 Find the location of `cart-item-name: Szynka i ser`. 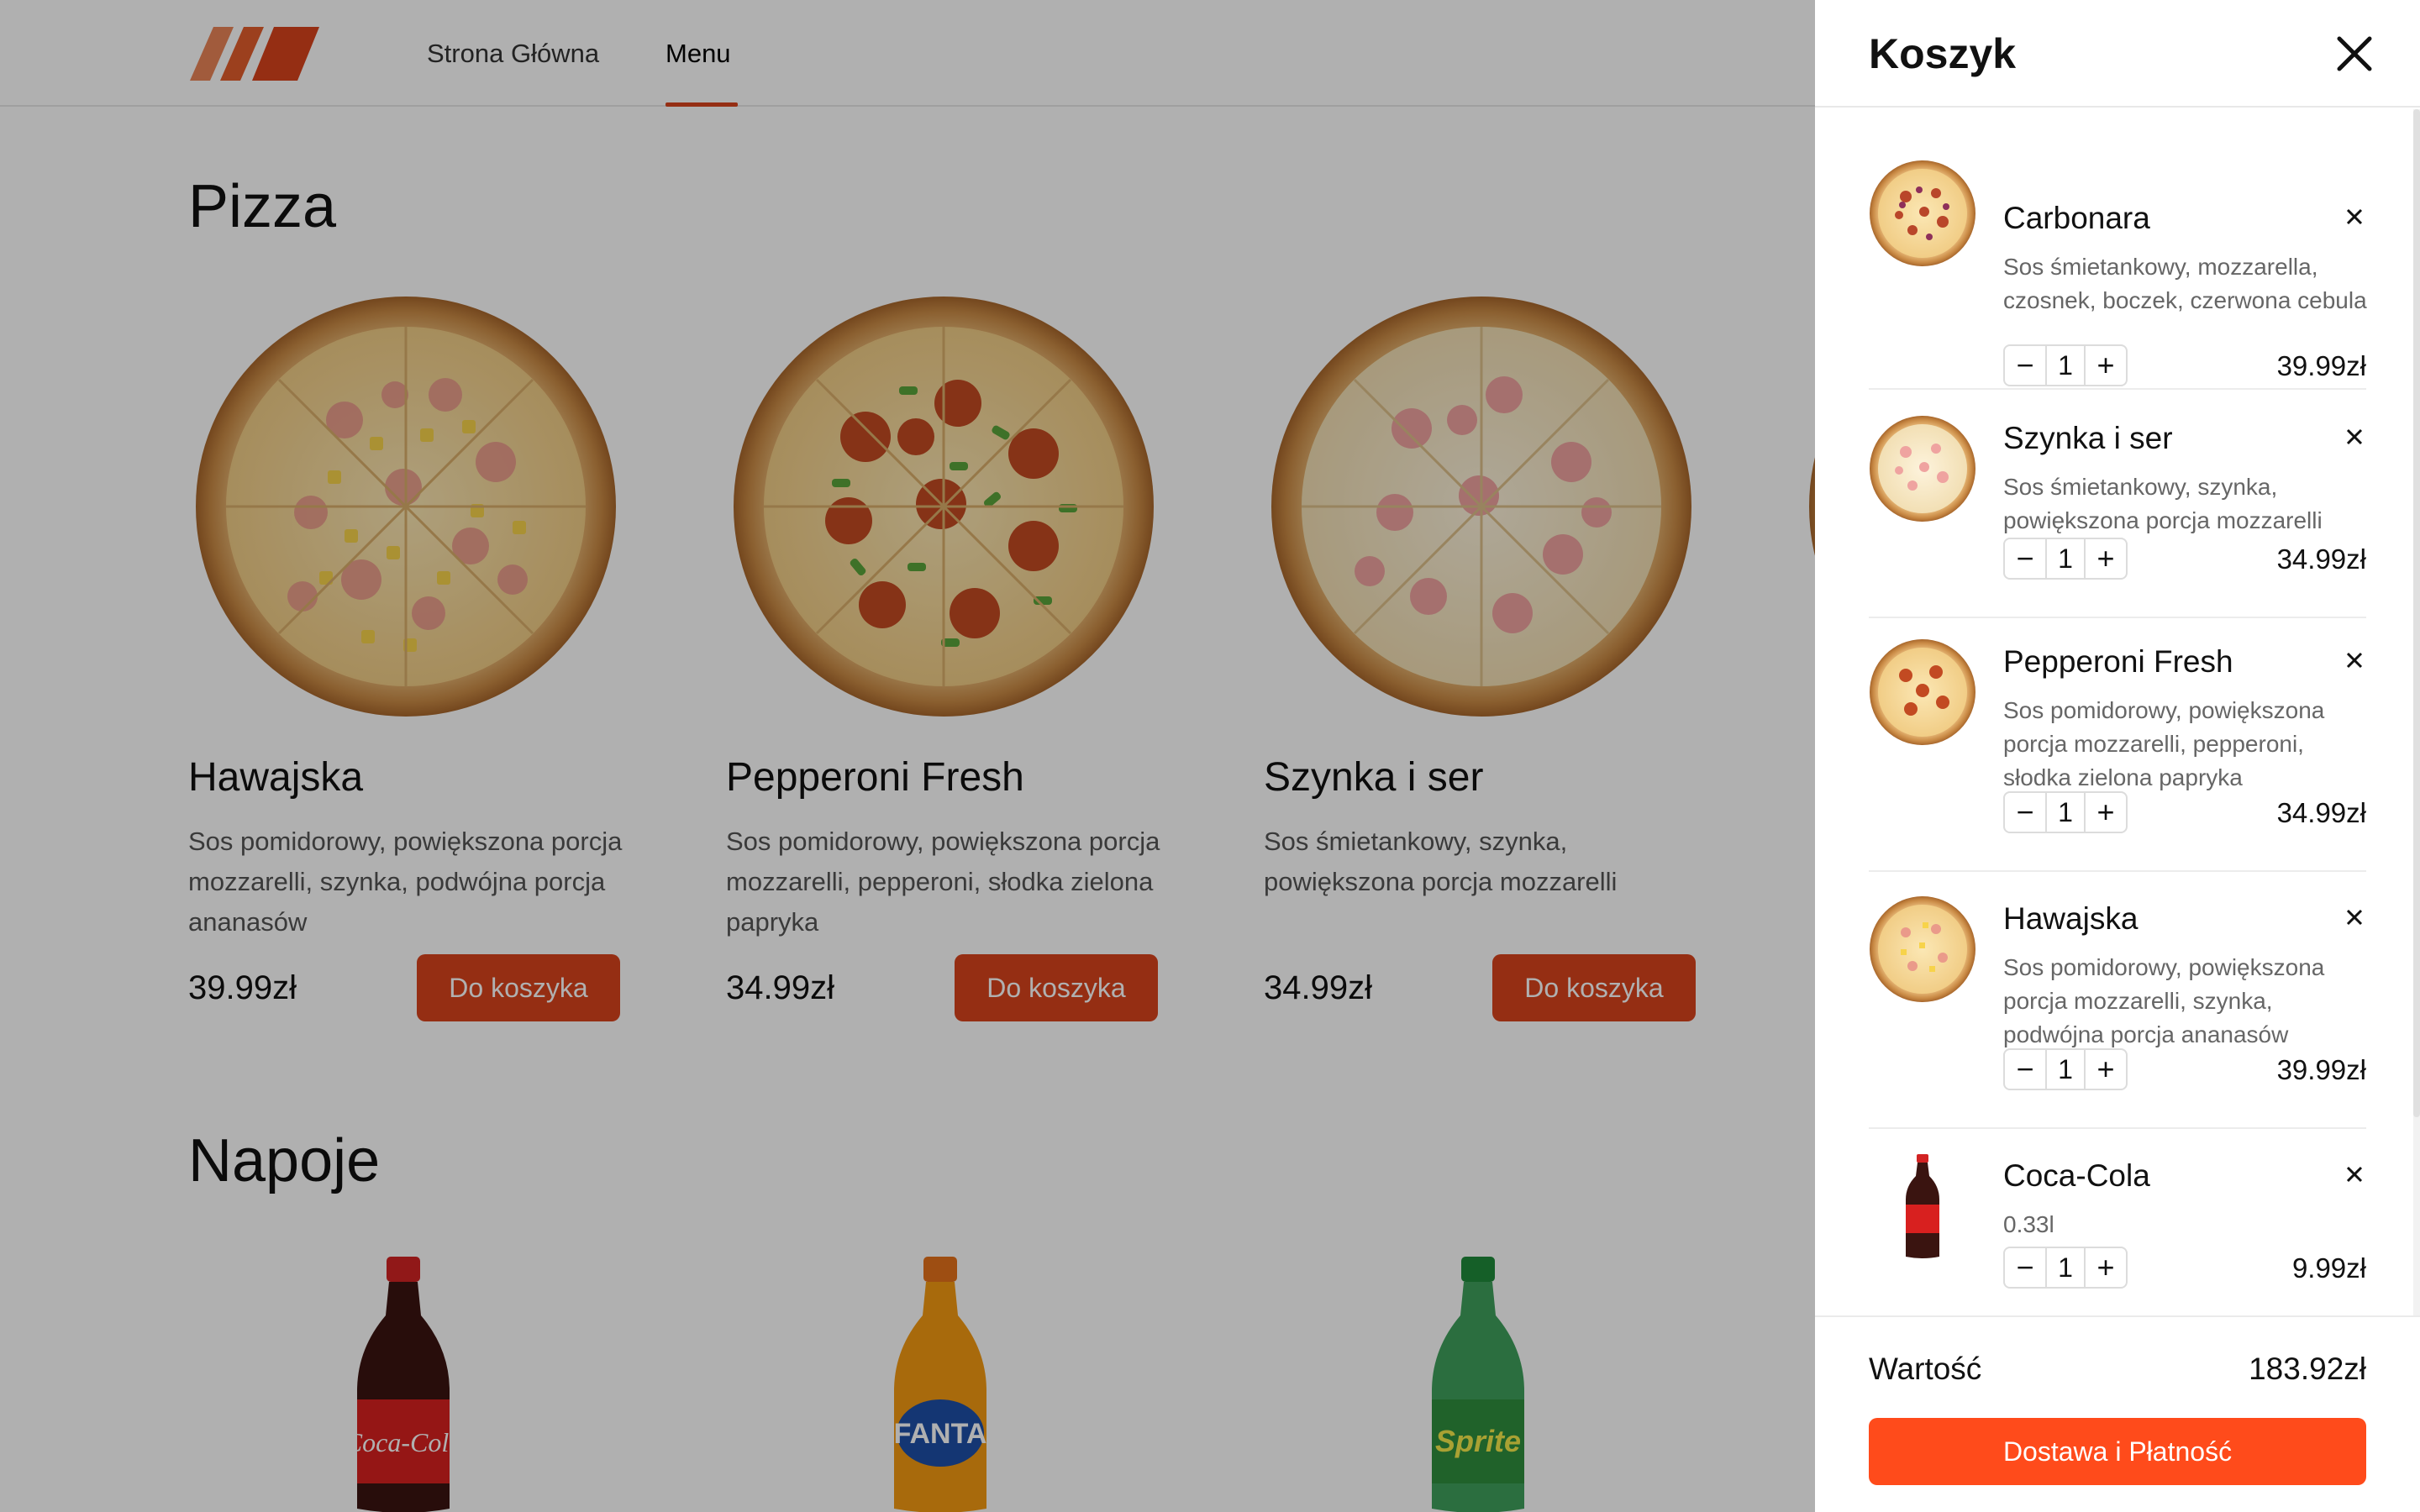

cart-item-name: Szynka i ser is located at coordinates (2088, 438).